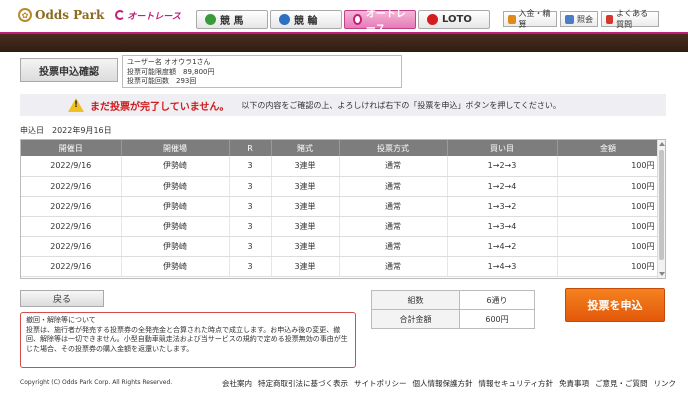 This screenshot has height=403, width=688. I want to click on warning-title: まだ投票が完了していません。, so click(160, 107).